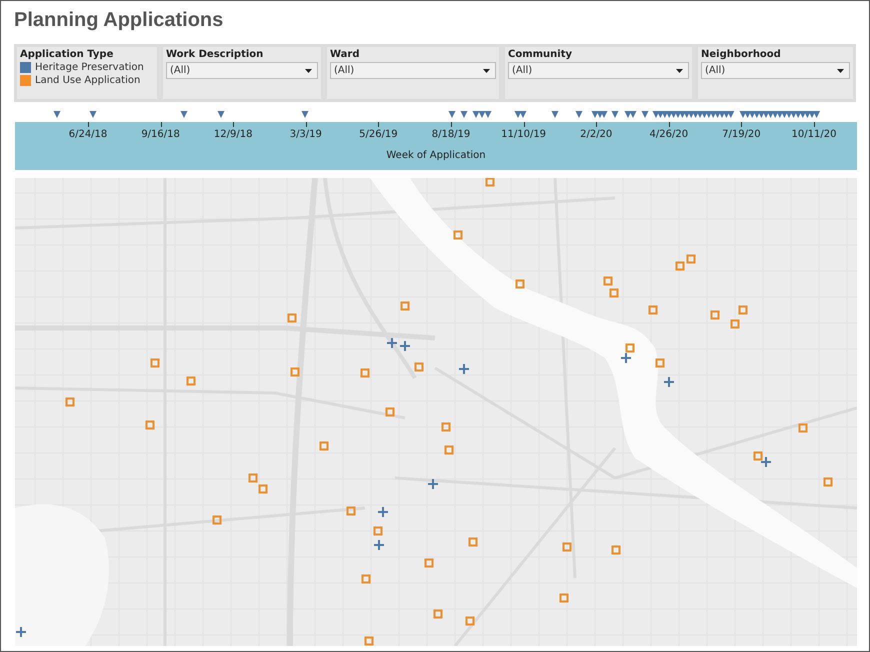 This screenshot has height=652, width=870. I want to click on axis-title: Week of Application, so click(436, 155).